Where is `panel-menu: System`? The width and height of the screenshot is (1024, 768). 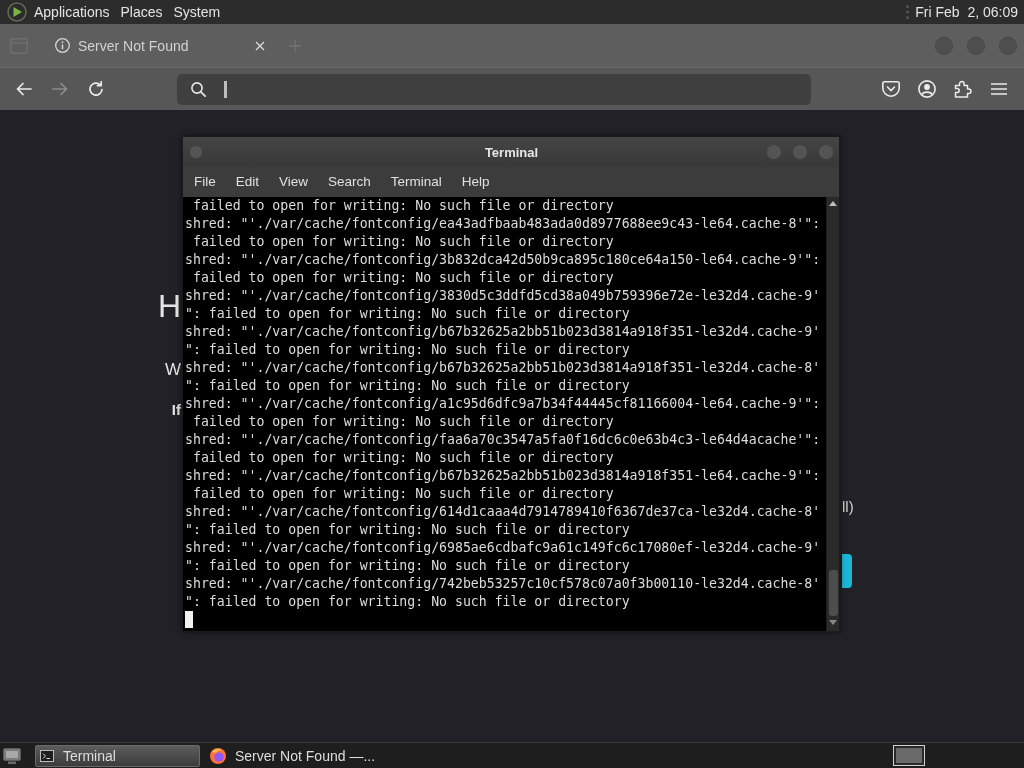 panel-menu: System is located at coordinates (197, 12).